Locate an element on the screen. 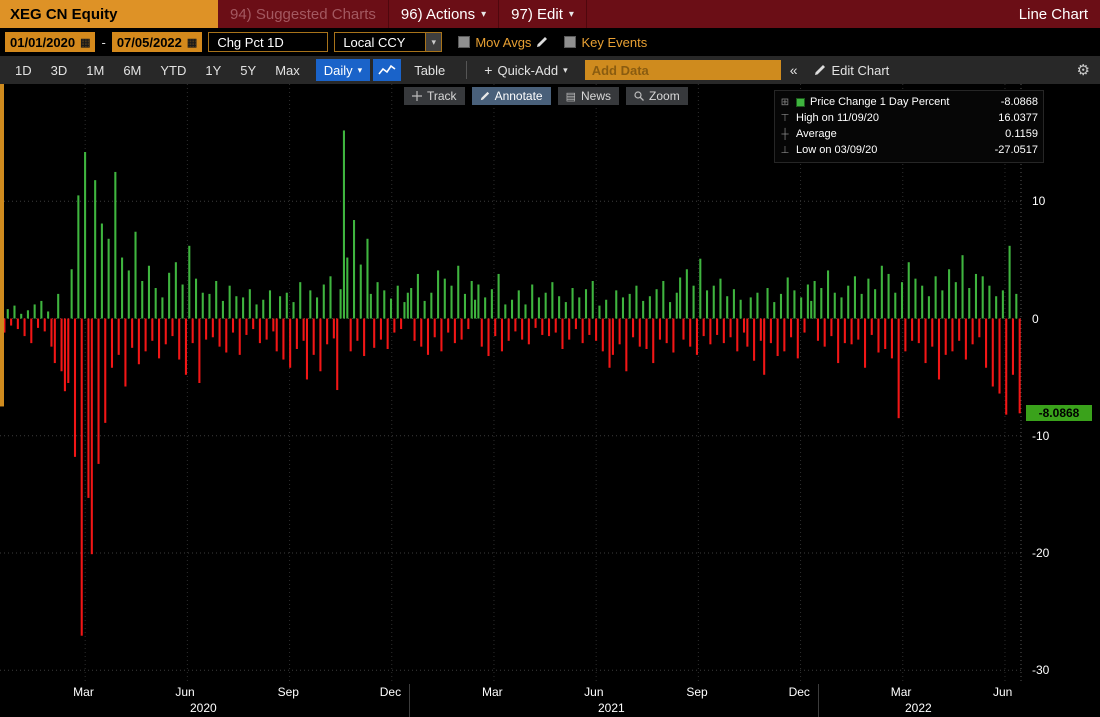 This screenshot has height=717, width=1100. zoom-button: Zoom is located at coordinates (657, 96).